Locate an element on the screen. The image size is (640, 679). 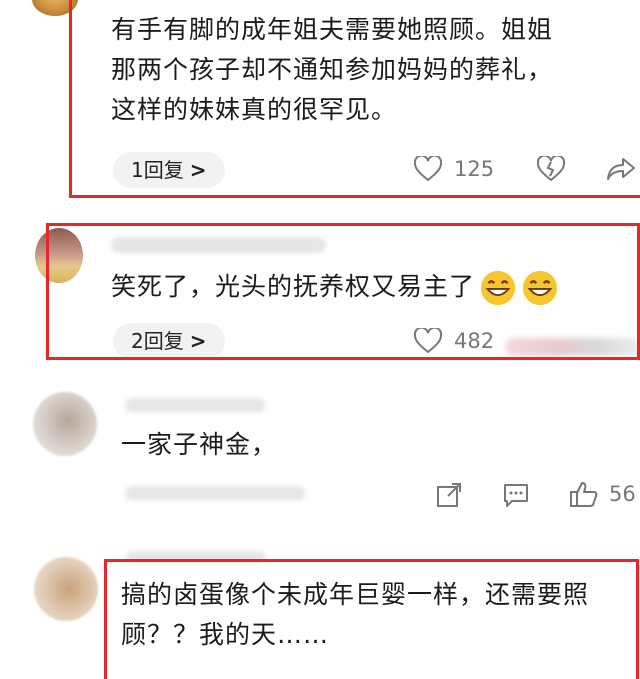
comment-button is located at coordinates (516, 495).